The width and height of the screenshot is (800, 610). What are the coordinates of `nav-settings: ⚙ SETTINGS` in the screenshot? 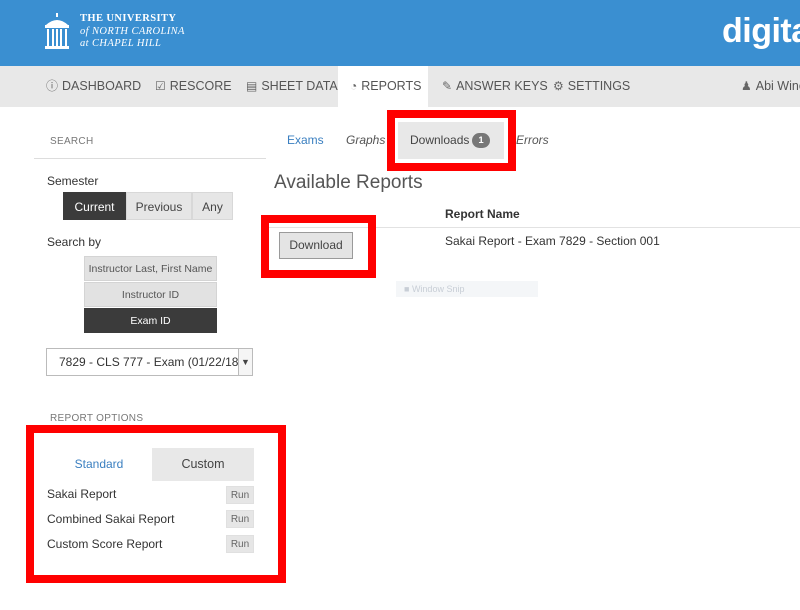 It's located at (591, 86).